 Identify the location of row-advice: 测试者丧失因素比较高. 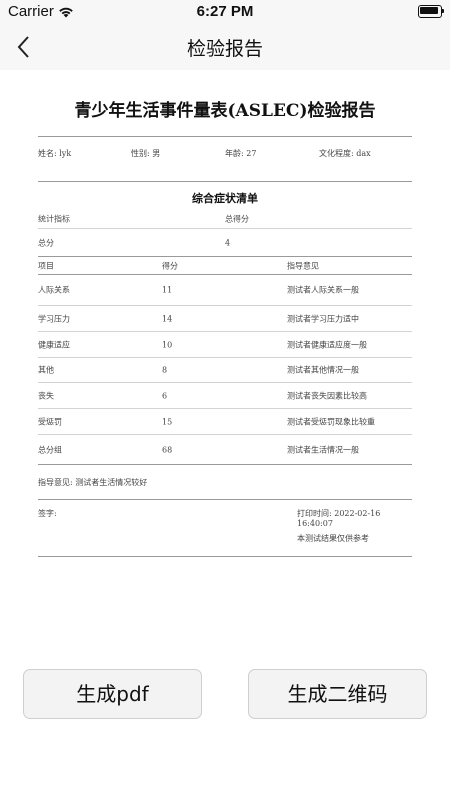
(327, 395).